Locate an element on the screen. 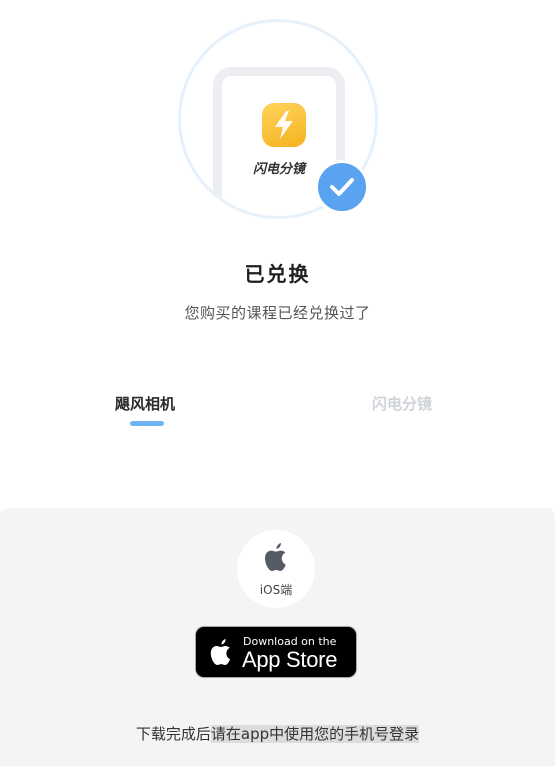  apple-icon is located at coordinates (275, 557).